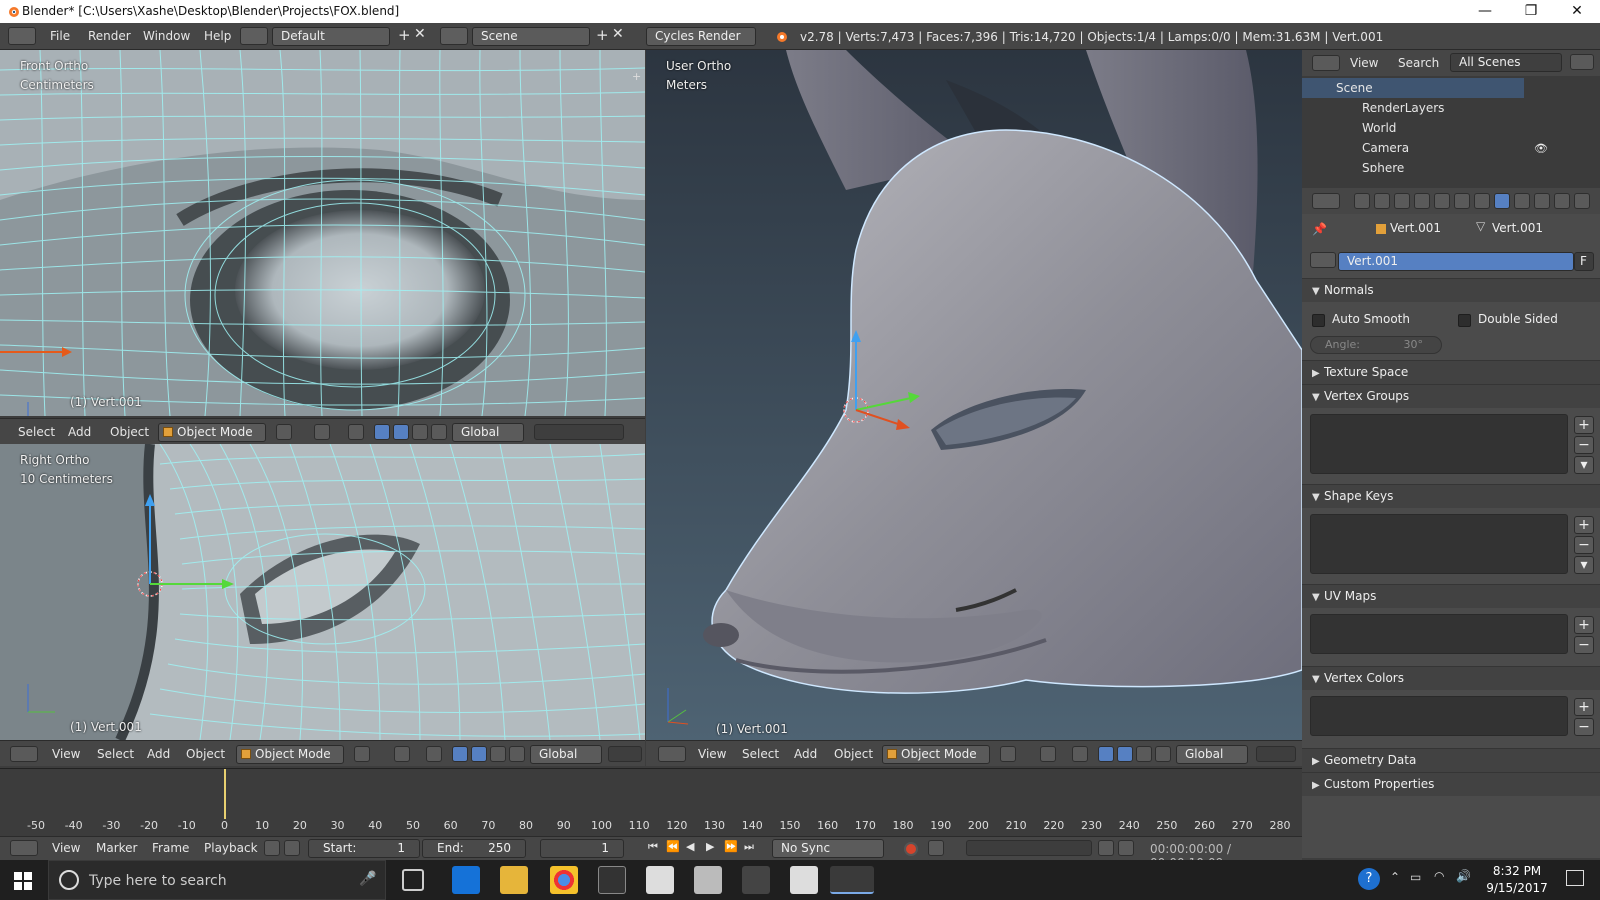 Image resolution: width=1600 pixels, height=900 pixels. I want to click on tab-constraints-icon, so click(1462, 201).